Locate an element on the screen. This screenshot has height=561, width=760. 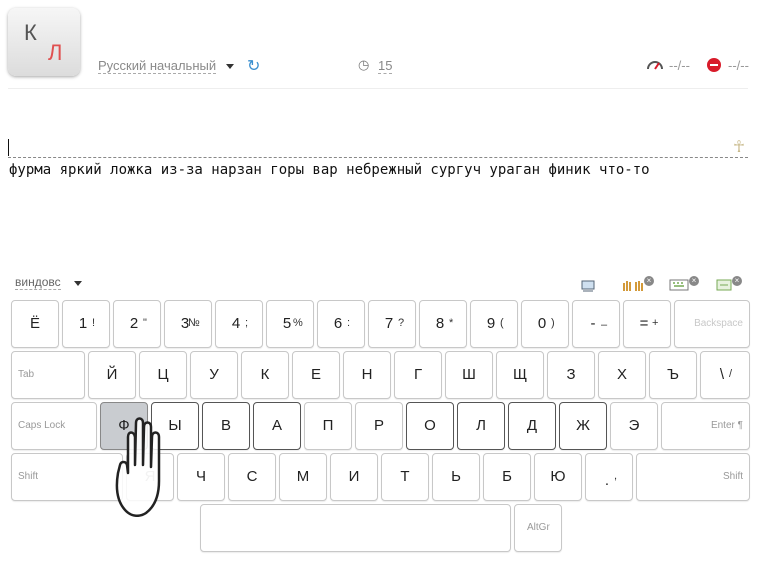
key-r: Р is located at coordinates (379, 426).